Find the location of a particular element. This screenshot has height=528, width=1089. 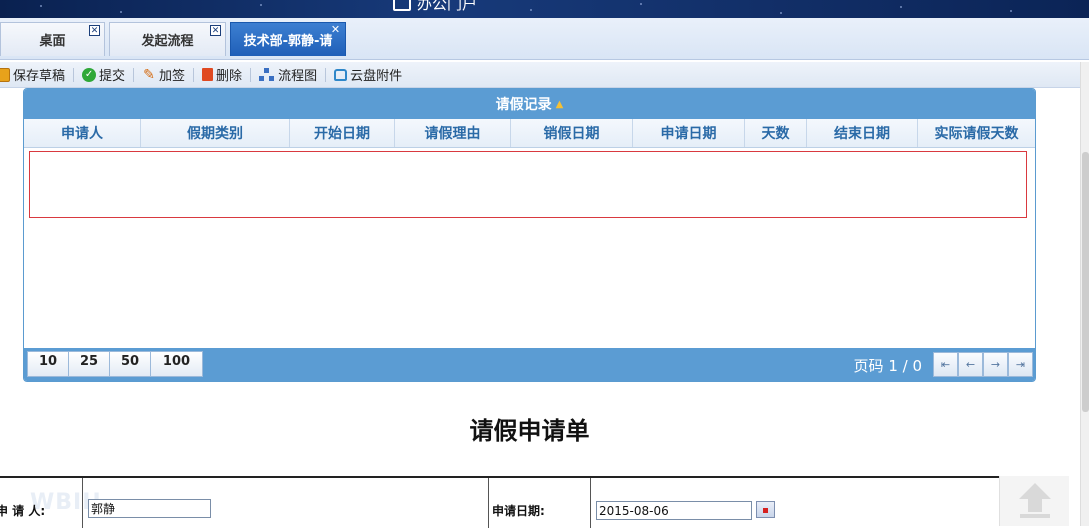

tab-desktop: 桌面 ✕ is located at coordinates (52, 39).